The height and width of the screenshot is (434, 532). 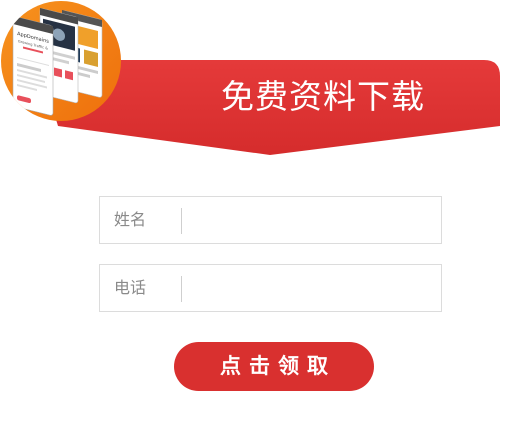 I want to click on claim-button: 点击领取, so click(x=274, y=366).